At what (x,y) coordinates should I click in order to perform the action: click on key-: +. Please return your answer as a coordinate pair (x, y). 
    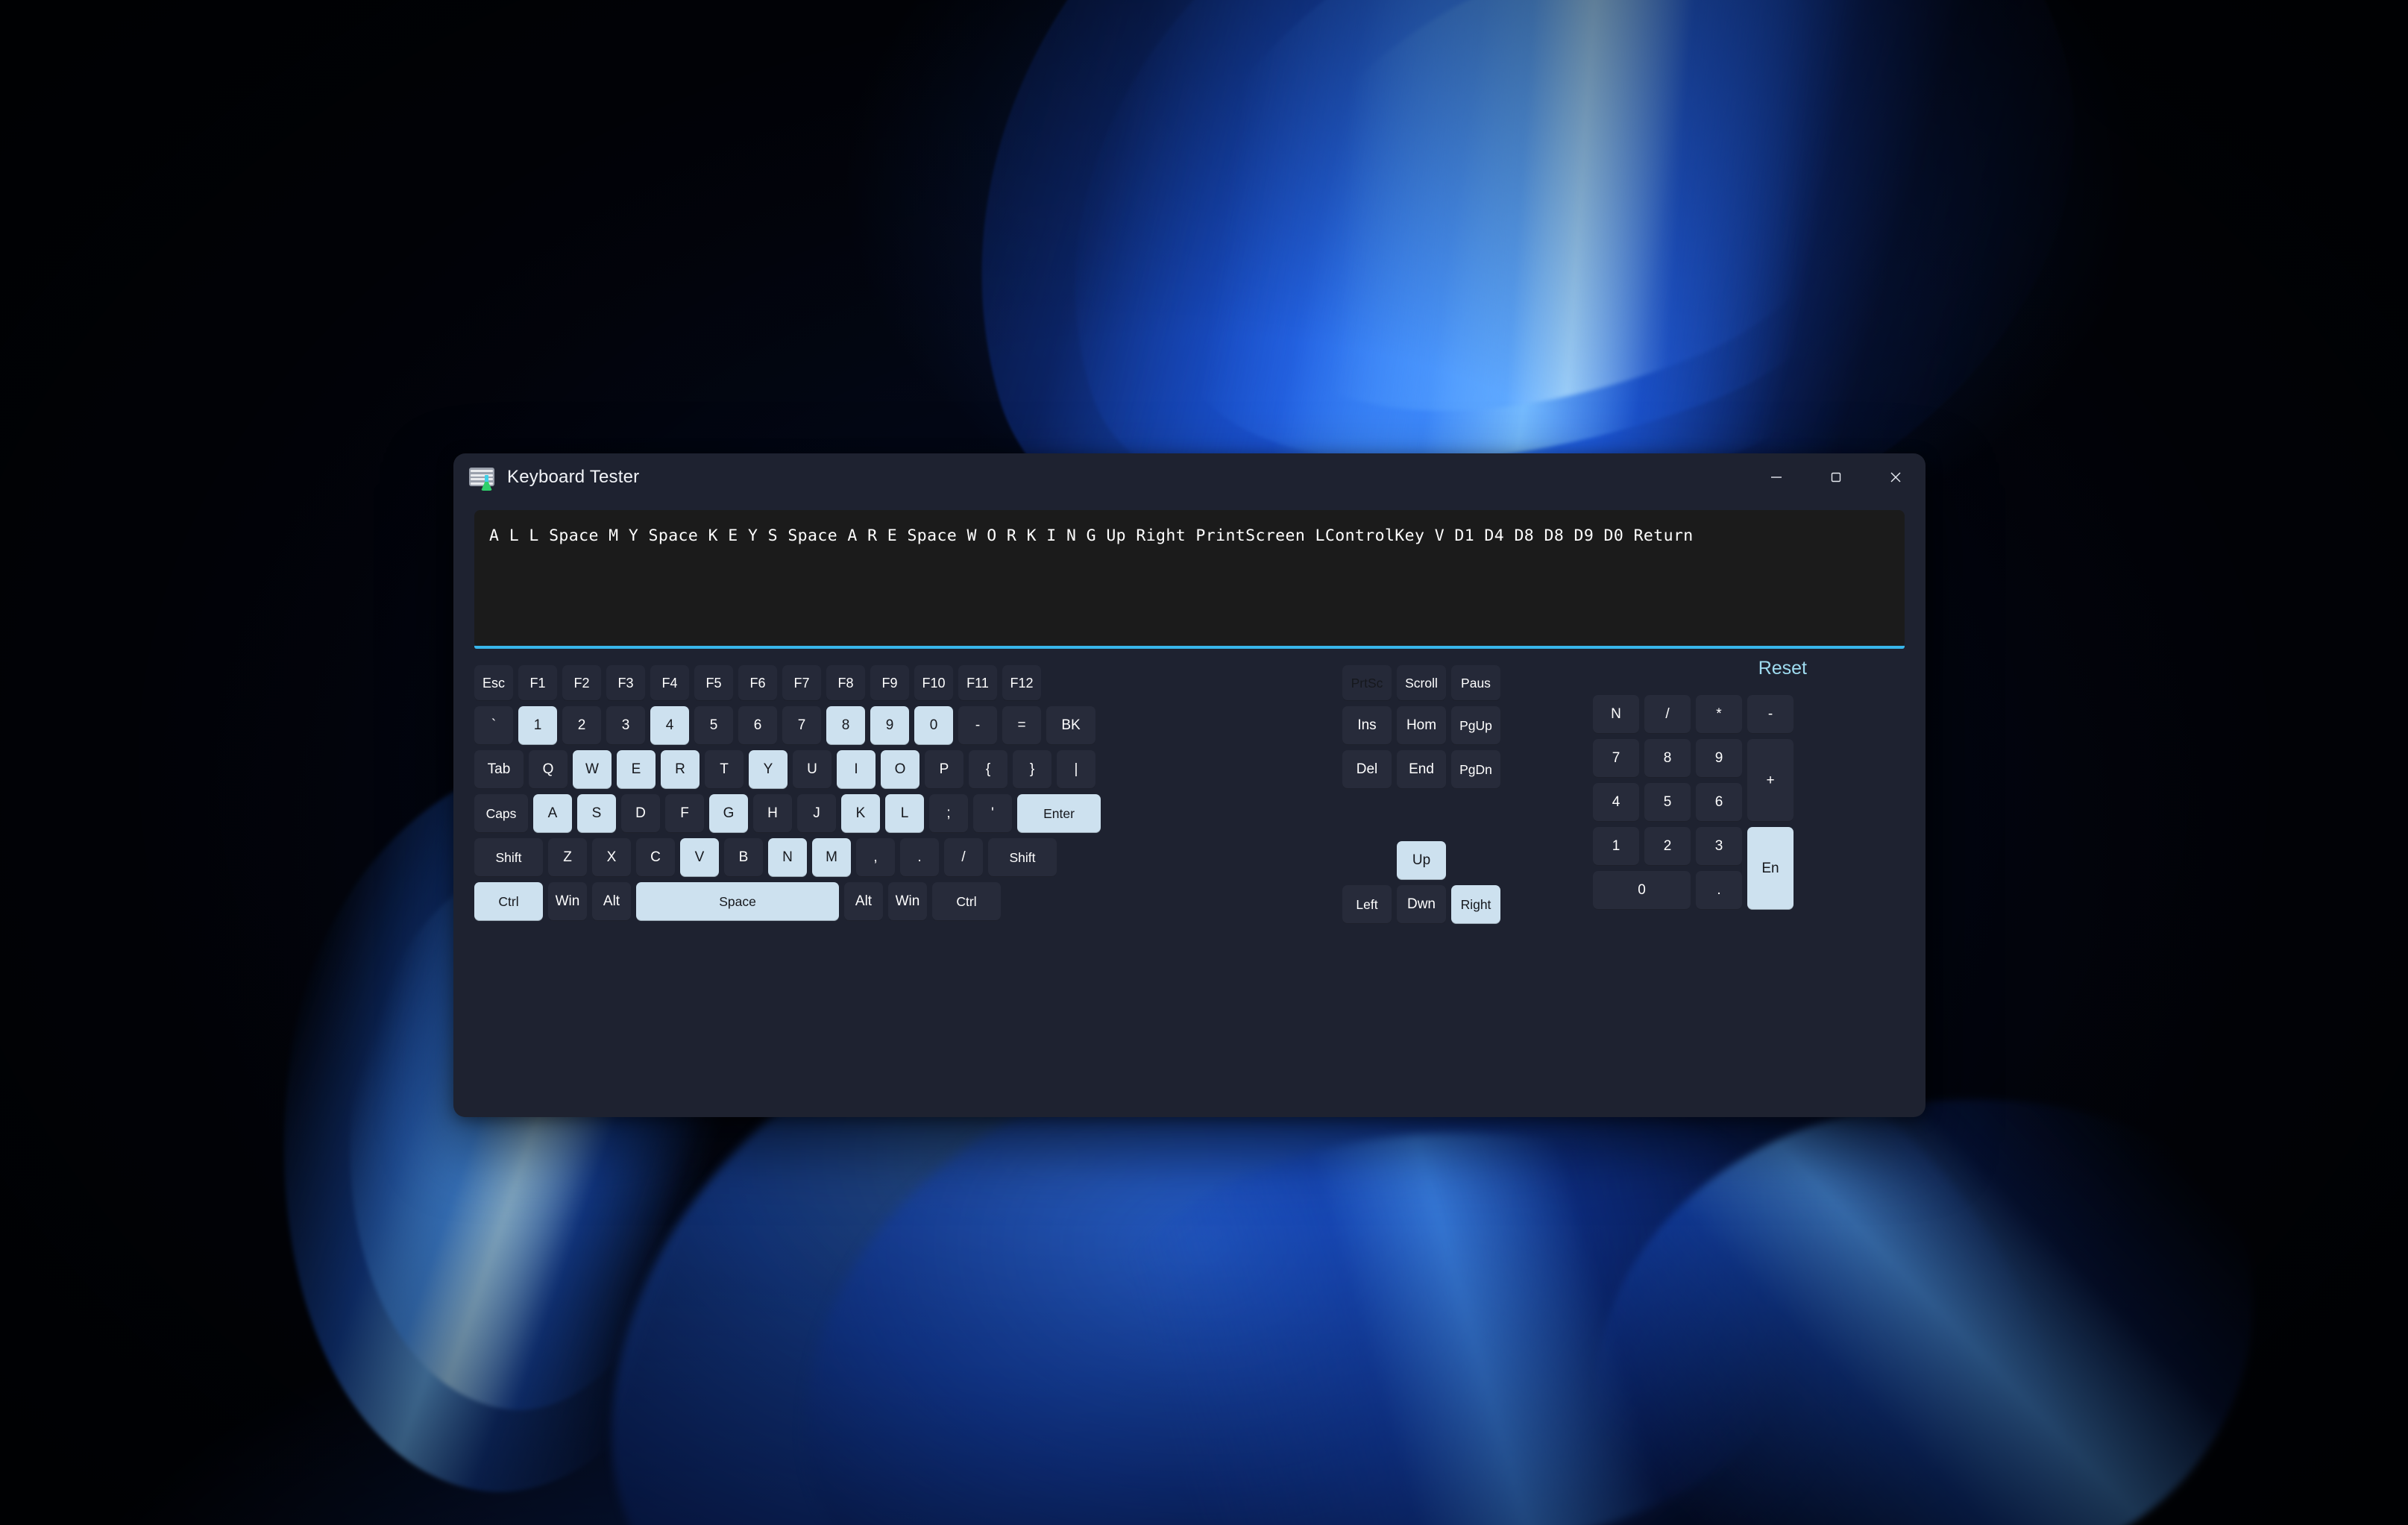
    Looking at the image, I should click on (1770, 781).